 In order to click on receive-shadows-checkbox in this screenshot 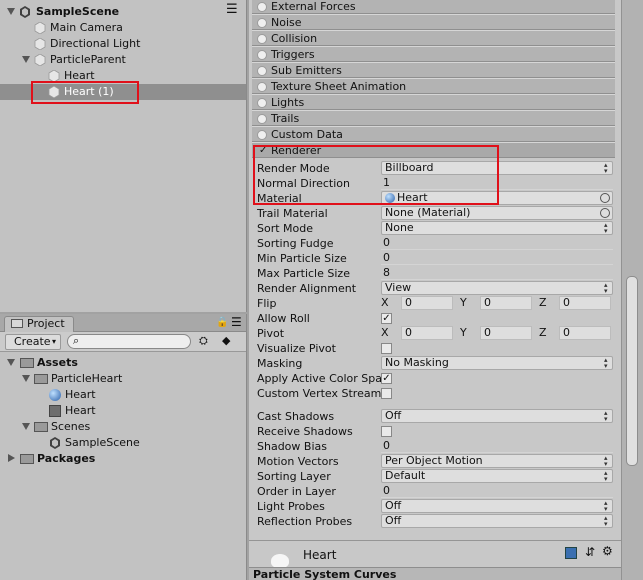, I will do `click(386, 431)`.